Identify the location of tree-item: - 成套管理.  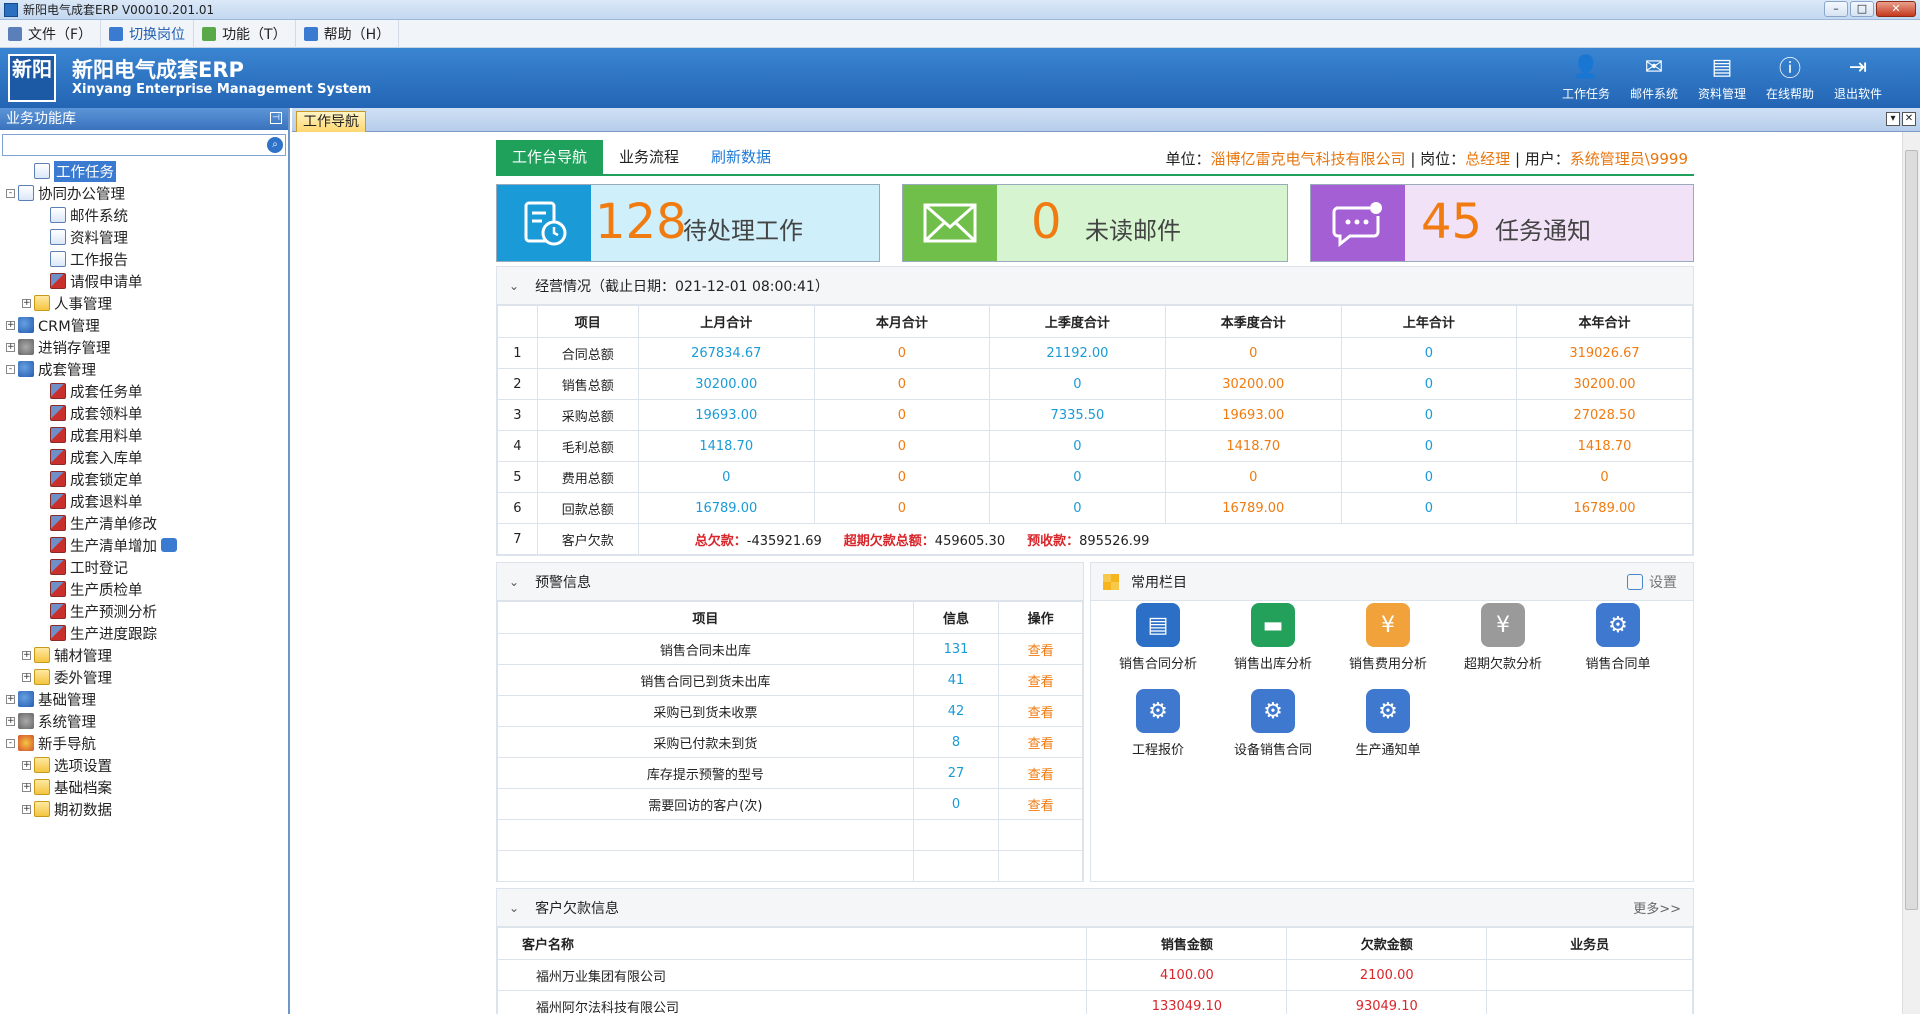
(144, 369).